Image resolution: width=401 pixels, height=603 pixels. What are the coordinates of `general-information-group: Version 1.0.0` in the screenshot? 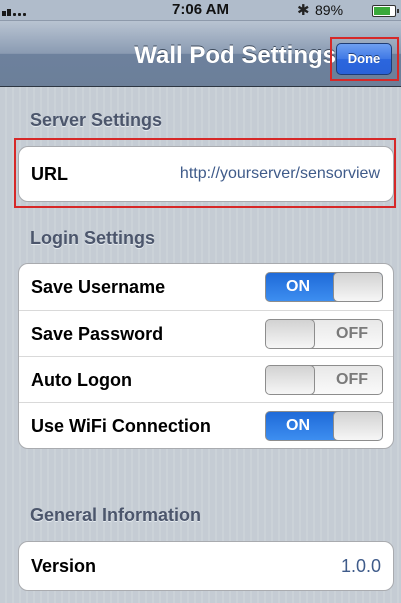 It's located at (206, 566).